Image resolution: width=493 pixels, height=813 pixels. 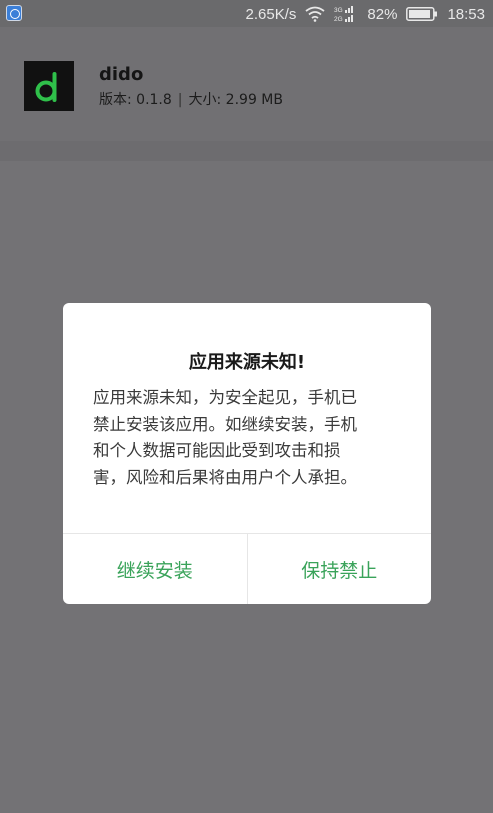 I want to click on dialog-message-line: 禁止安装该应用。如继续安装，手机, so click(x=225, y=424).